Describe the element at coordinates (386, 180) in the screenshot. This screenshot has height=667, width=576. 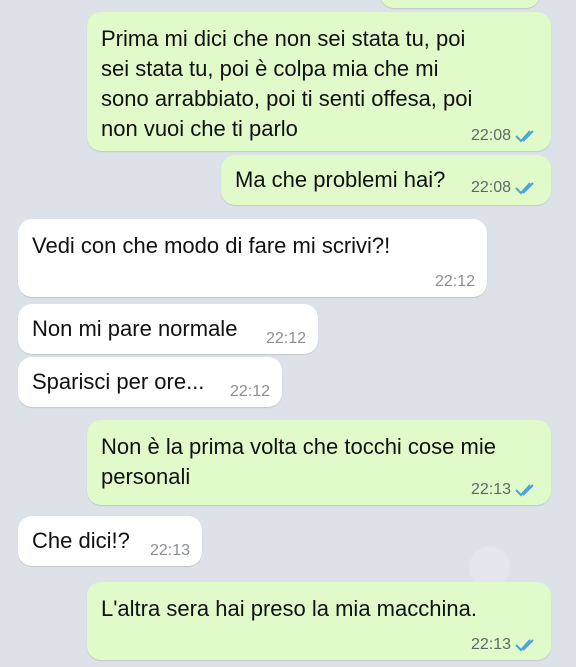
I see `message-bubble-outgoing: Ma che problemi hai? 22:08` at that location.